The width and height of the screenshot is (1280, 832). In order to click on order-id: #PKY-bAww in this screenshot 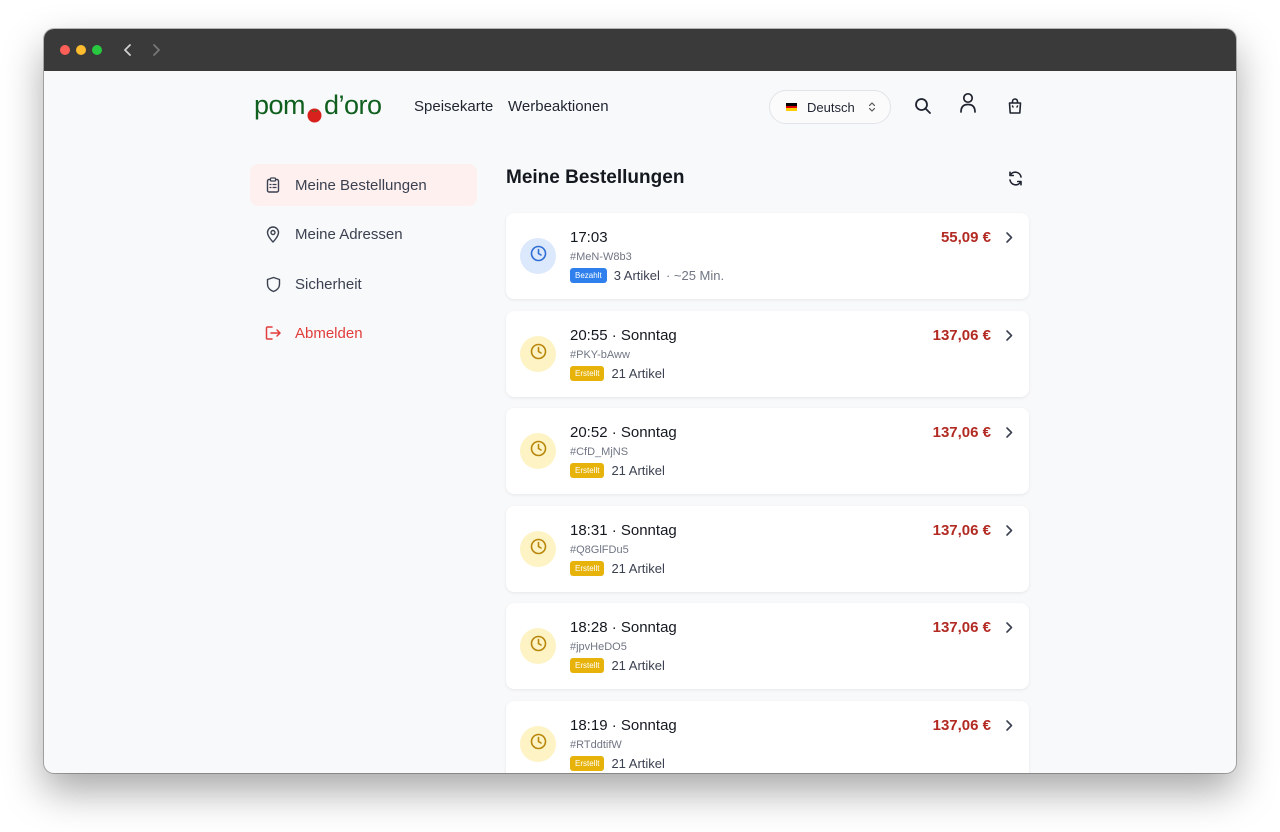, I will do `click(600, 355)`.